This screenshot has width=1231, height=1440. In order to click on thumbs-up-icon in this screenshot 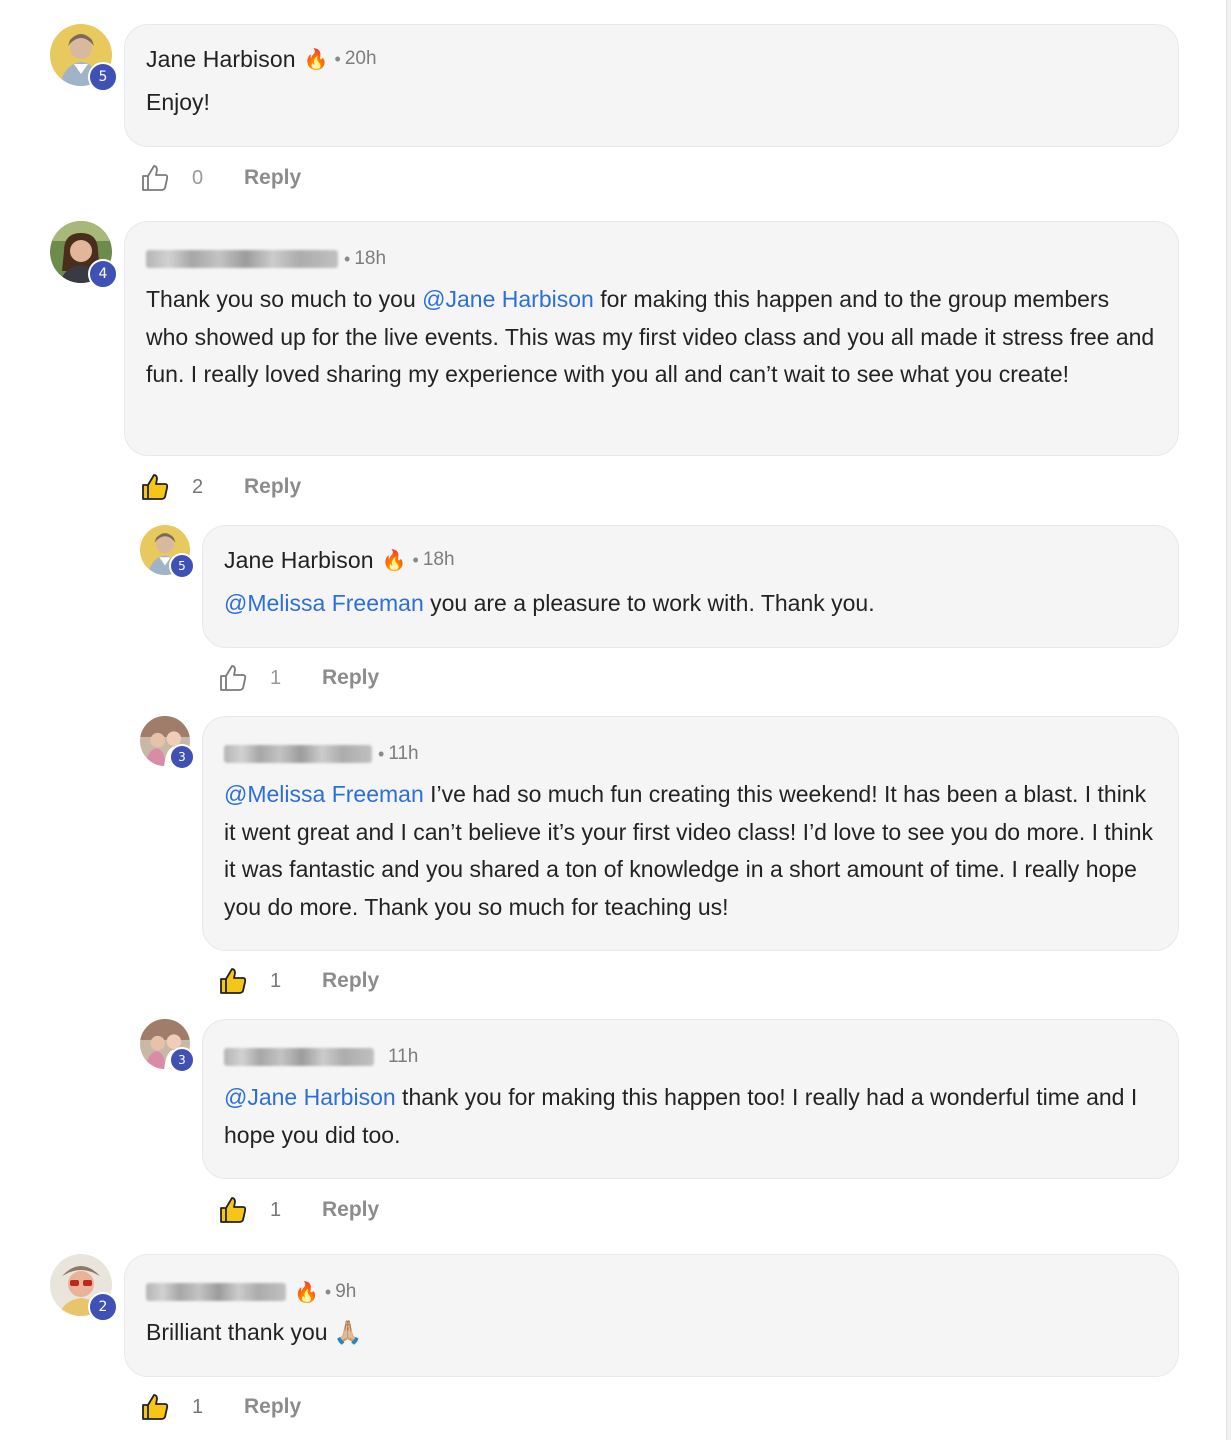, I will do `click(155, 1407)`.